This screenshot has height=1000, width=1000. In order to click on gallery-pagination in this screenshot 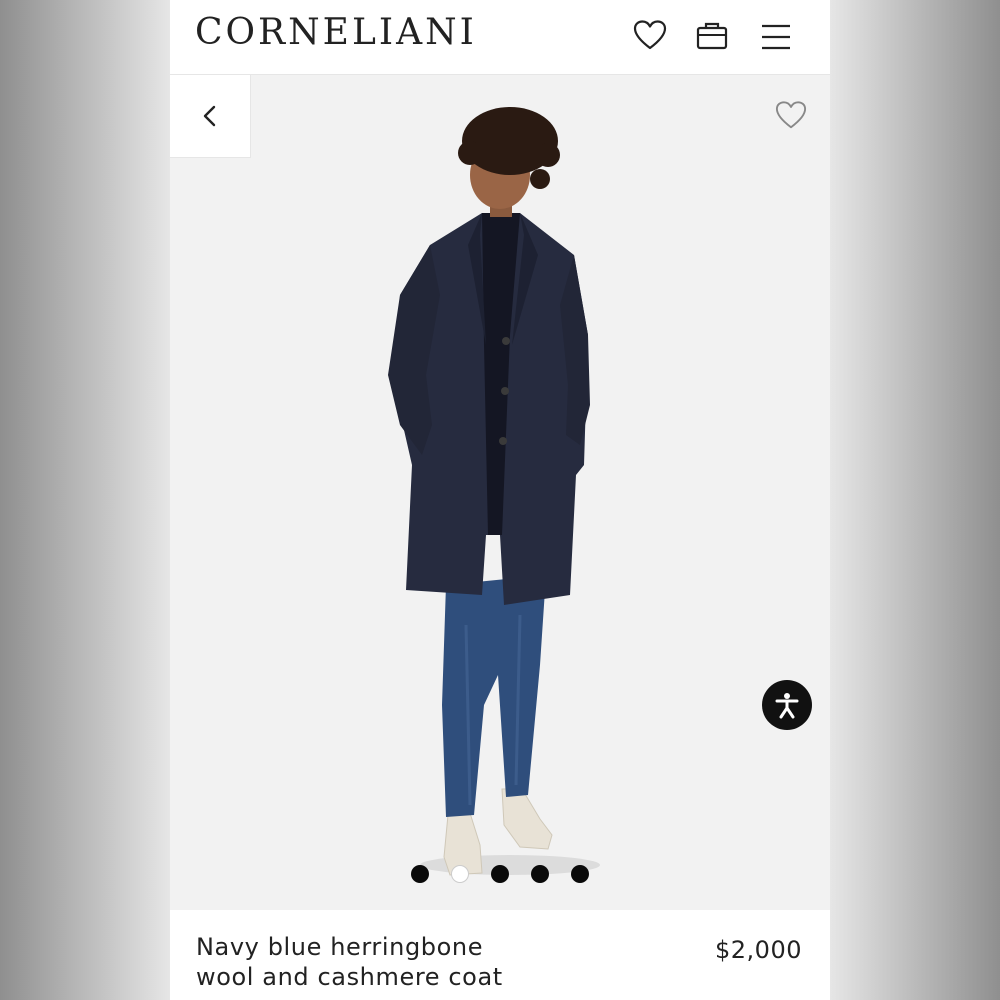, I will do `click(500, 875)`.